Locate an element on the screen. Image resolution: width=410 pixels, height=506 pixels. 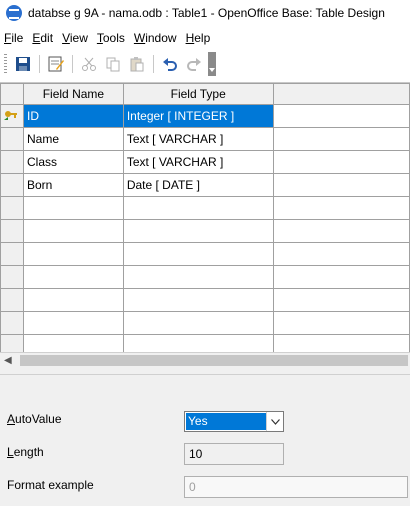
horizontal-scrollbar: ◀ is located at coordinates (205, 360).